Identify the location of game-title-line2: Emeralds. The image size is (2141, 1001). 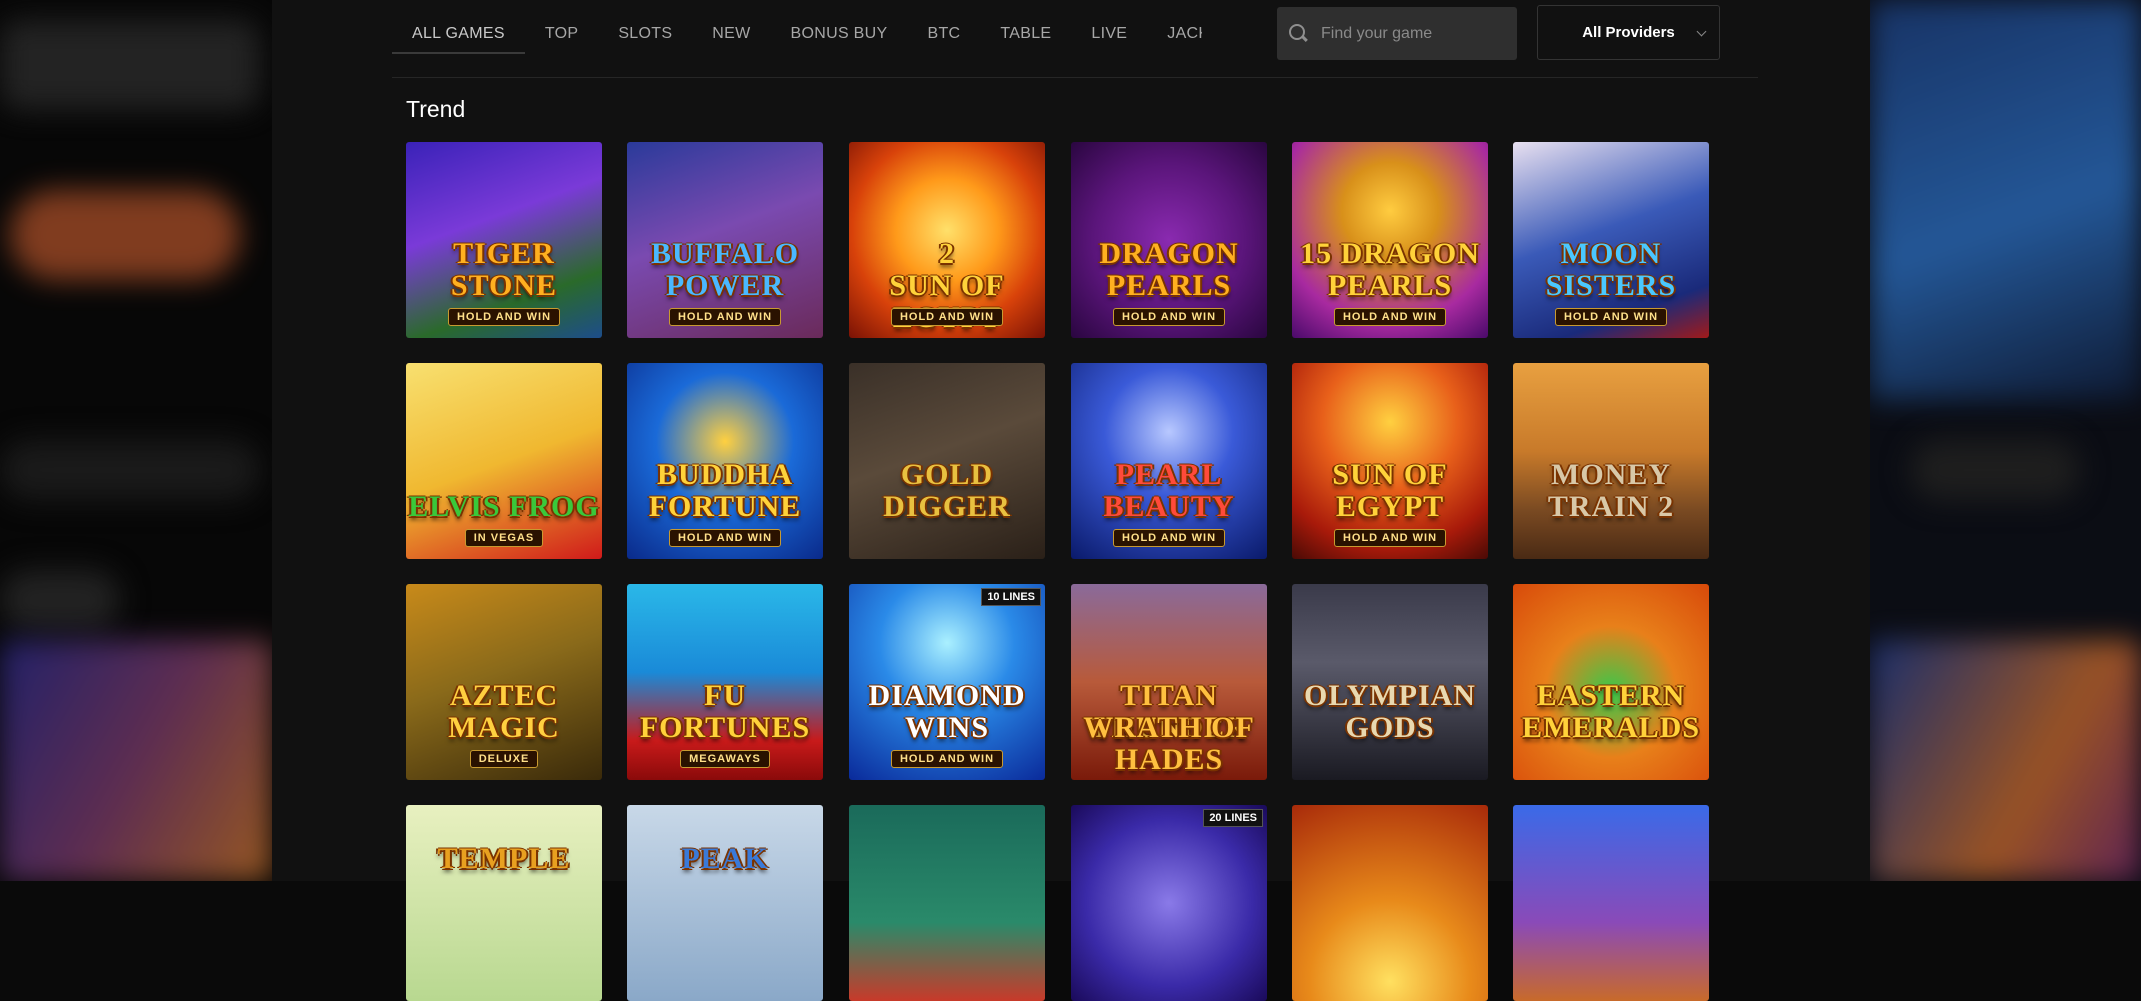
(1611, 727).